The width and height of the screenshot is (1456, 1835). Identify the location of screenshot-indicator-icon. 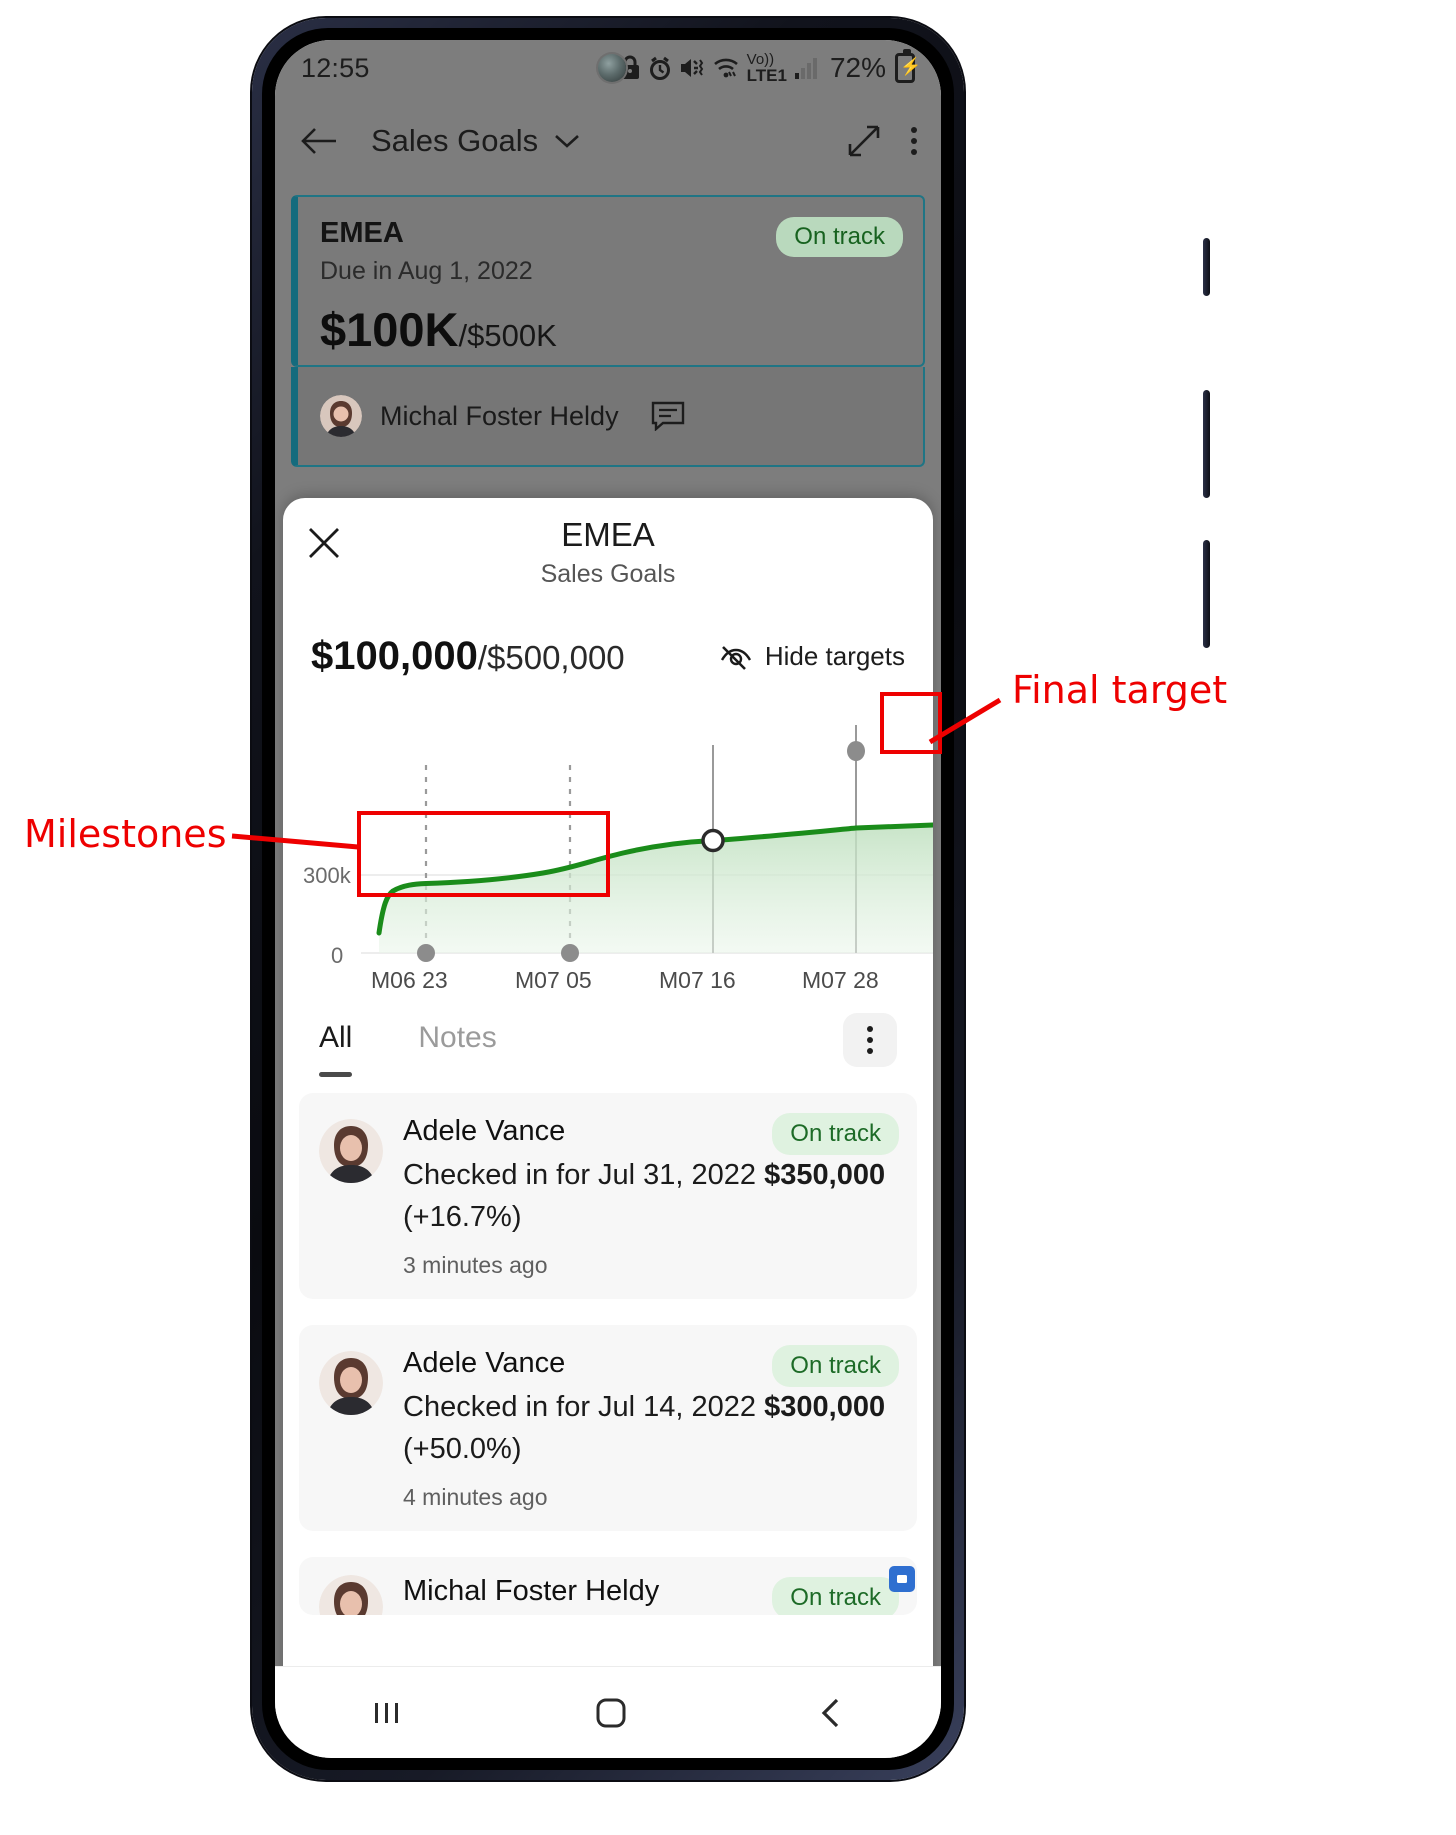
(902, 1579).